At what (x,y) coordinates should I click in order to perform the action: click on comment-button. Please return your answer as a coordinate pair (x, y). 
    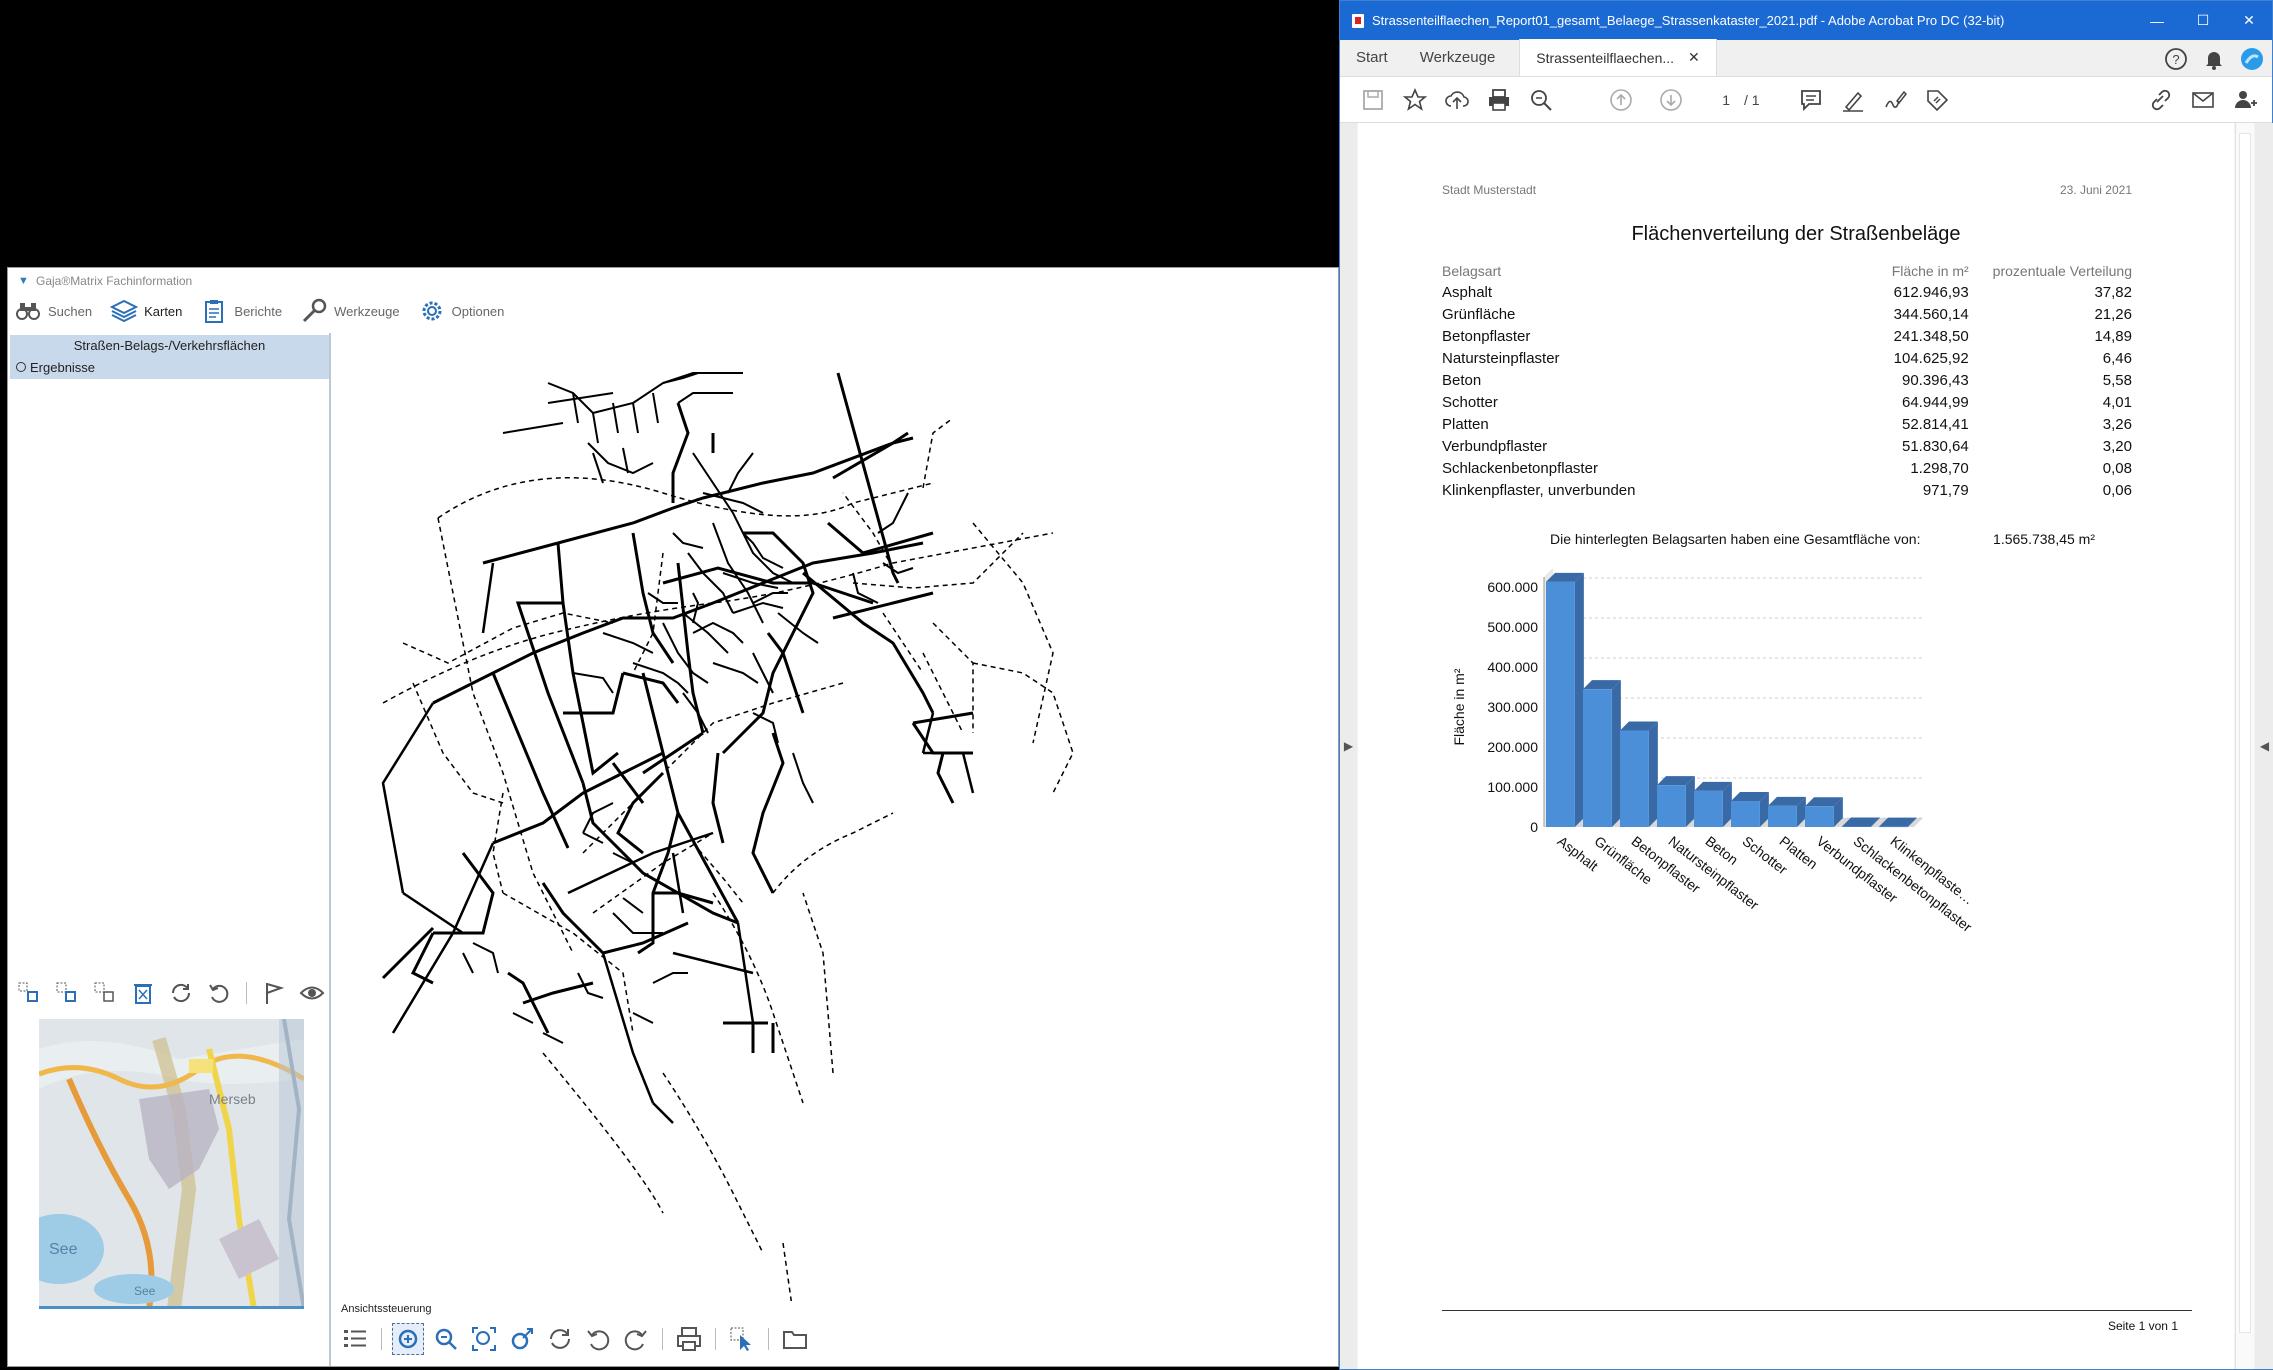
    Looking at the image, I should click on (1811, 100).